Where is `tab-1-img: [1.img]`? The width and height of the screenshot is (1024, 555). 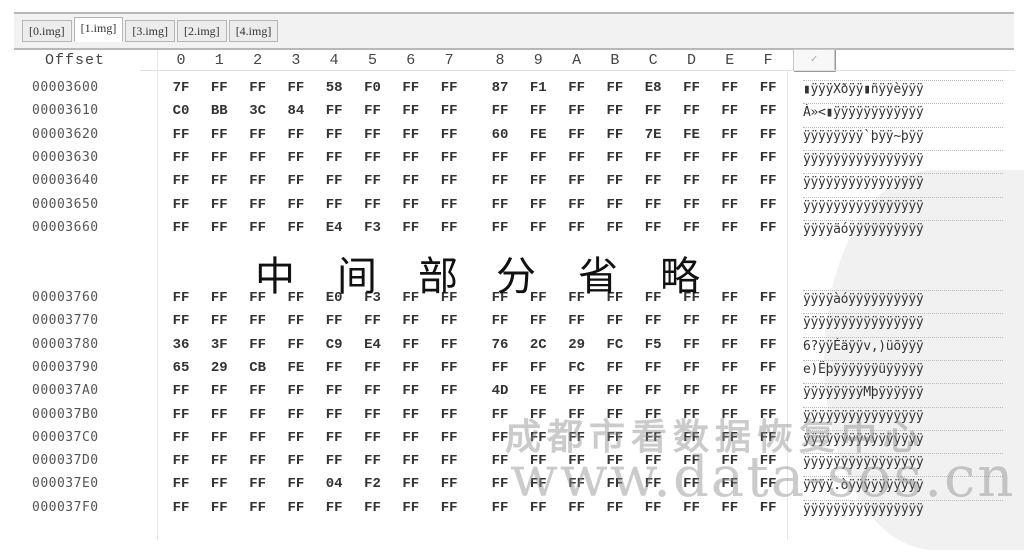 tab-1-img: [1.img] is located at coordinates (98, 29).